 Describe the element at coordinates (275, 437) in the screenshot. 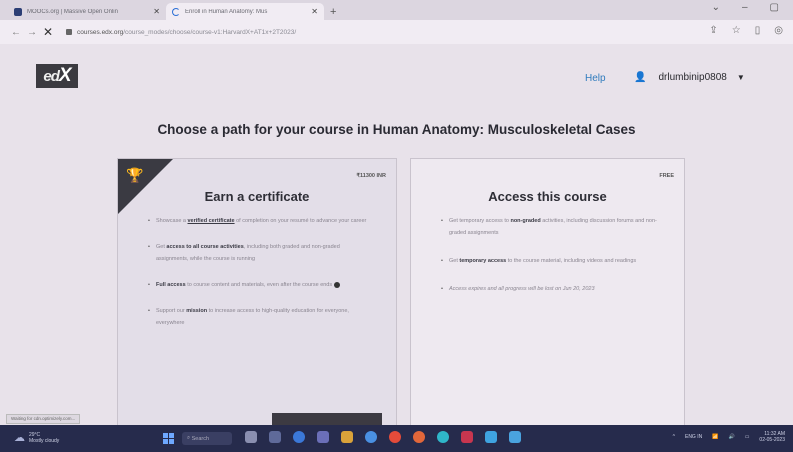

I see `chat-icon` at that location.